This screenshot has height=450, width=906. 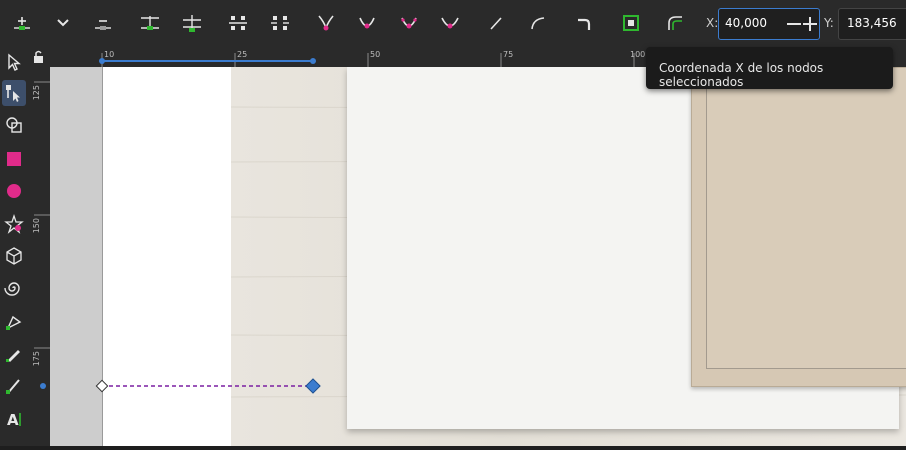 I want to click on ruler-label: 125, so click(x=36, y=93).